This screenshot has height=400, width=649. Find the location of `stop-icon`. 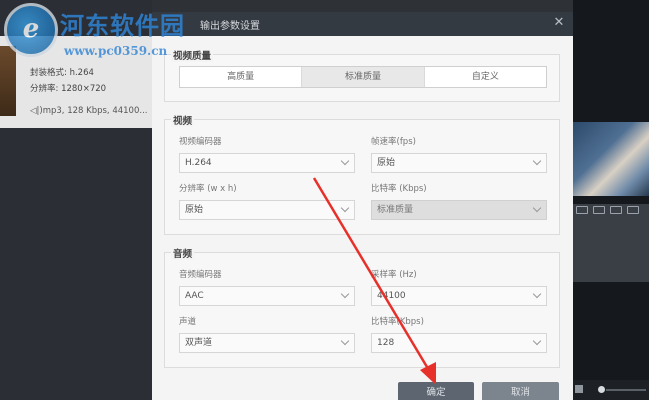

stop-icon is located at coordinates (579, 389).